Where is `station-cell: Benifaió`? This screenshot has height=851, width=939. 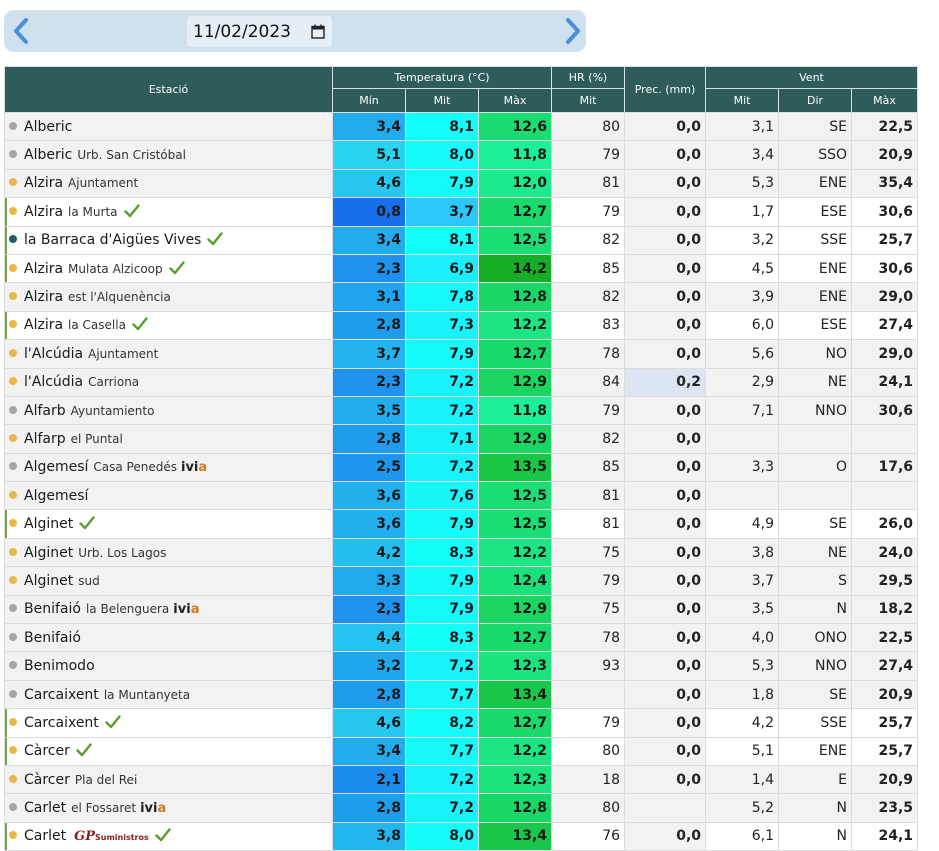 station-cell: Benifaió is located at coordinates (168, 638).